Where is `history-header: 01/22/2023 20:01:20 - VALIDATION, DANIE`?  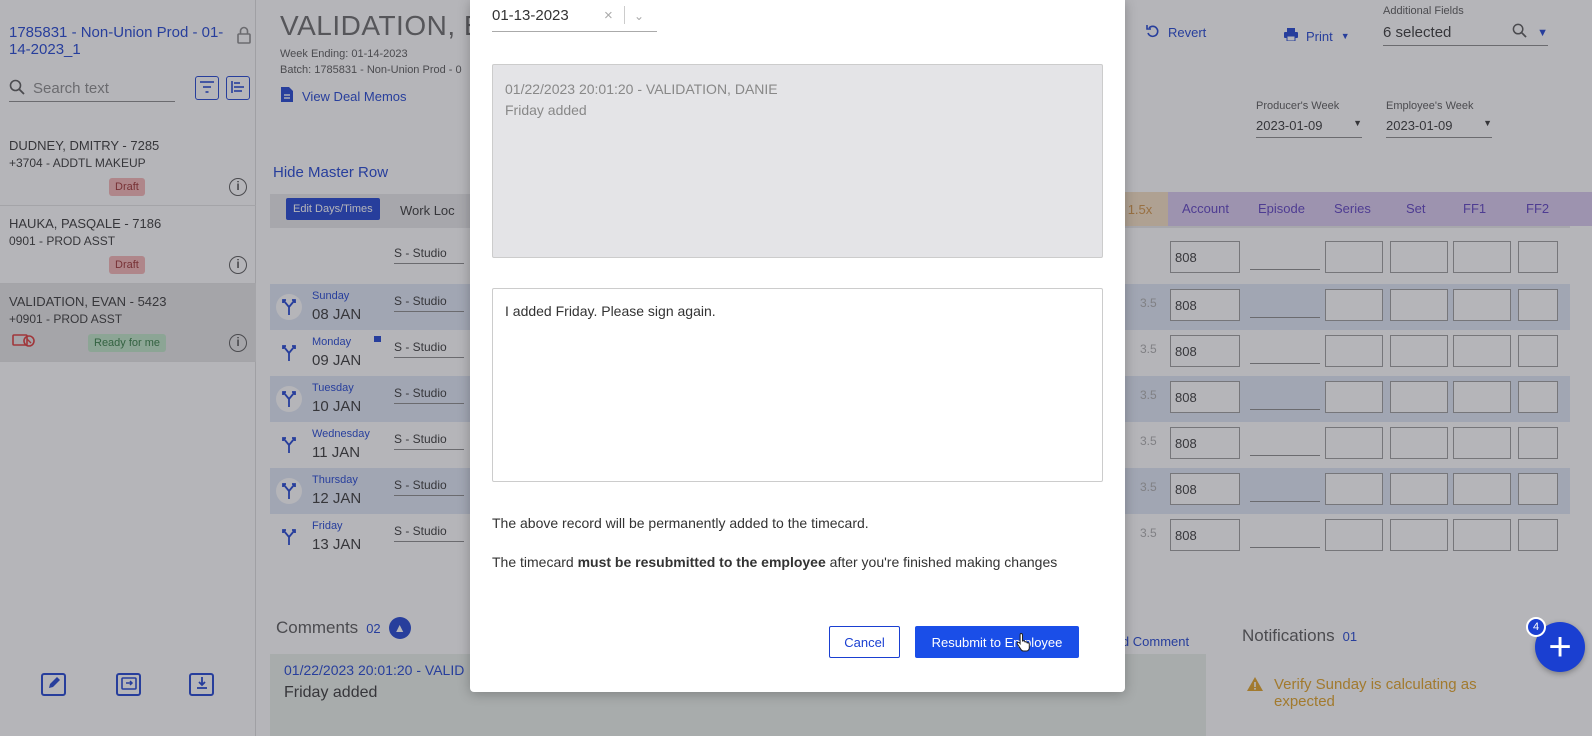 history-header: 01/22/2023 20:01:20 - VALIDATION, DANIE is located at coordinates (641, 89).